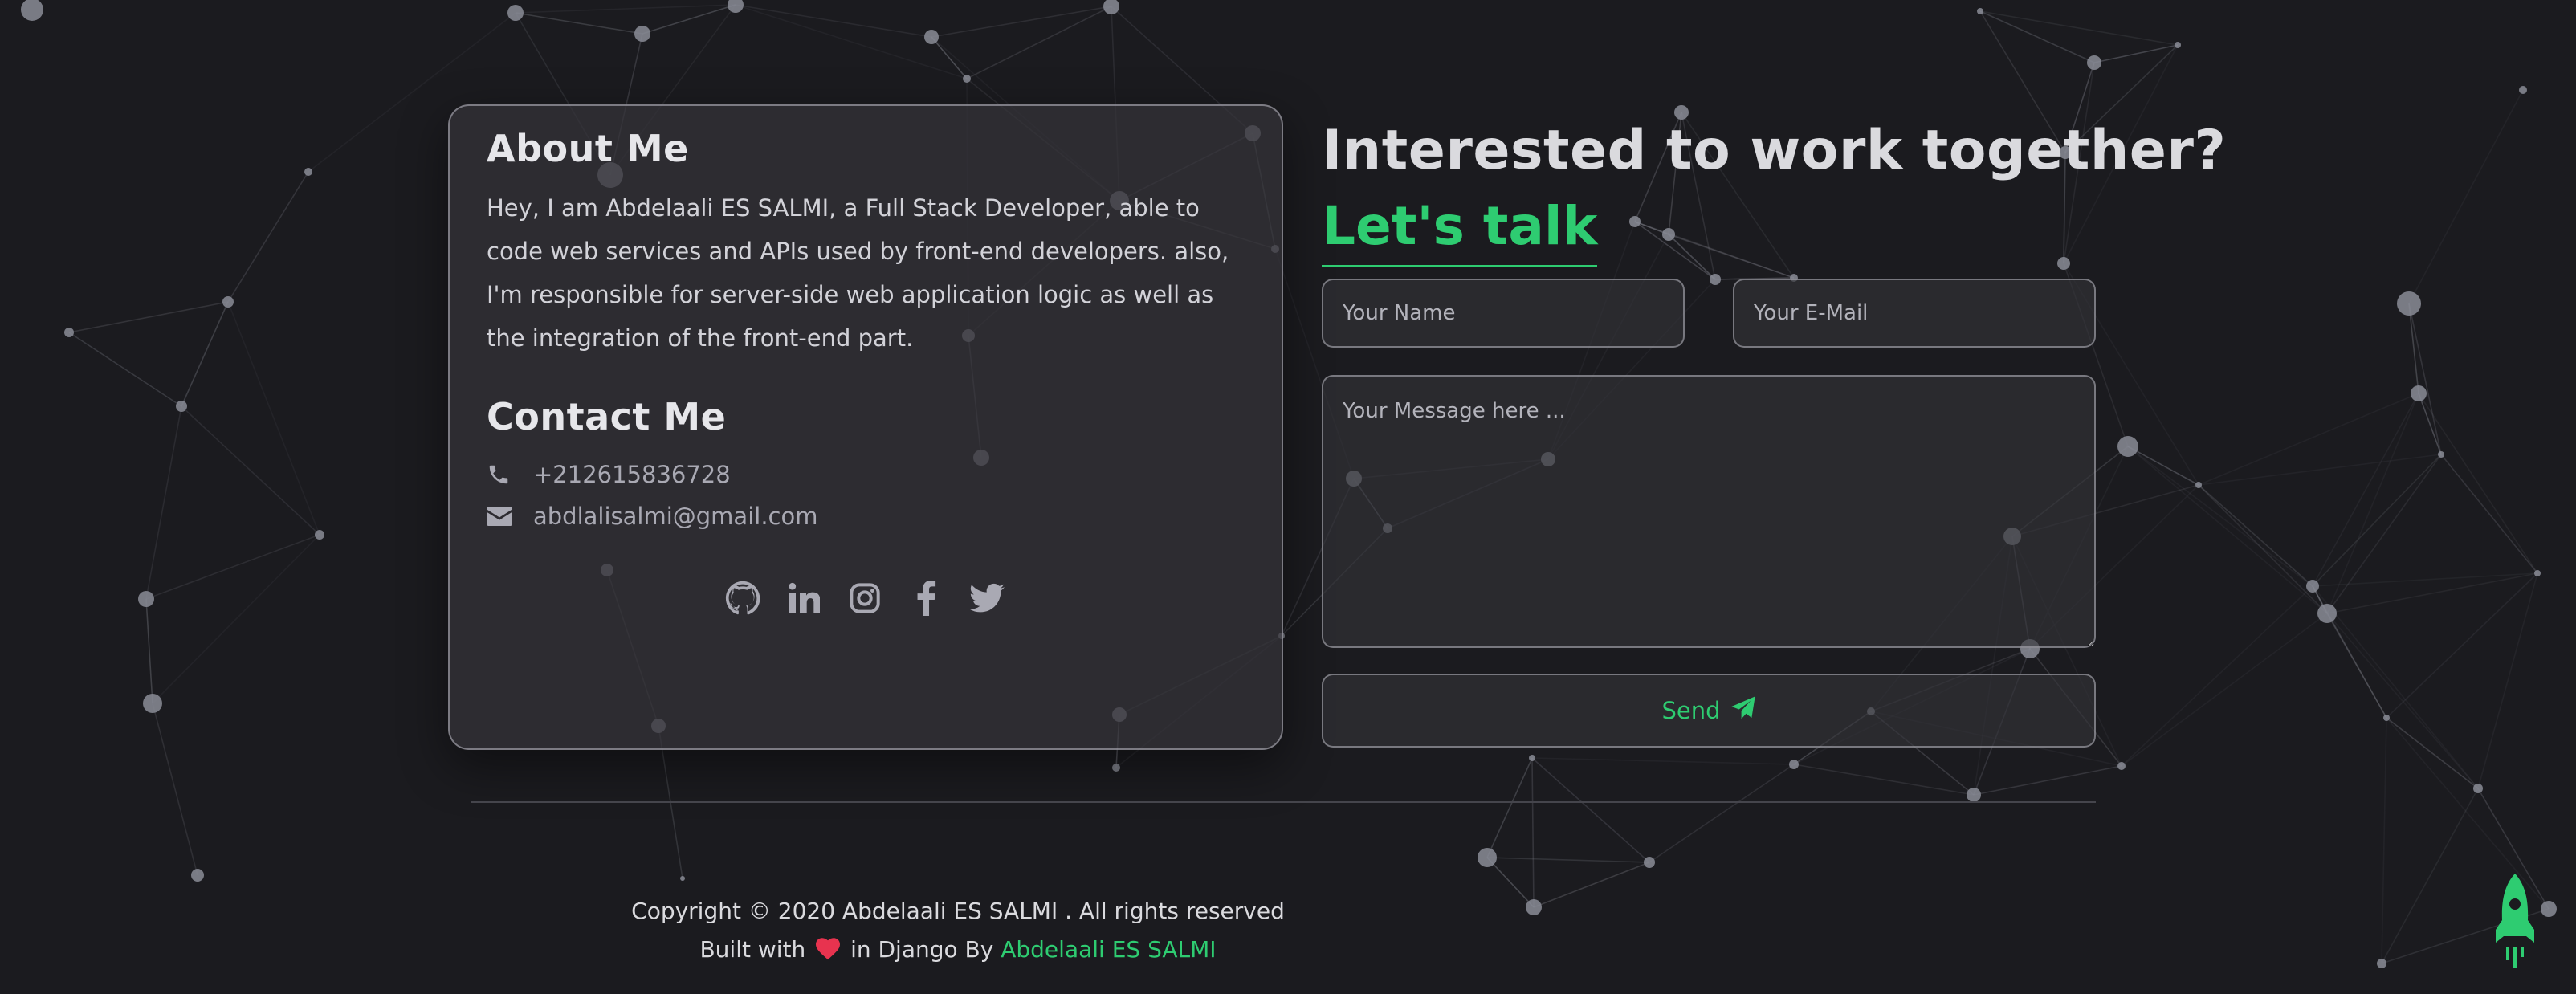  I want to click on contact-heading: Contact Me, so click(607, 416).